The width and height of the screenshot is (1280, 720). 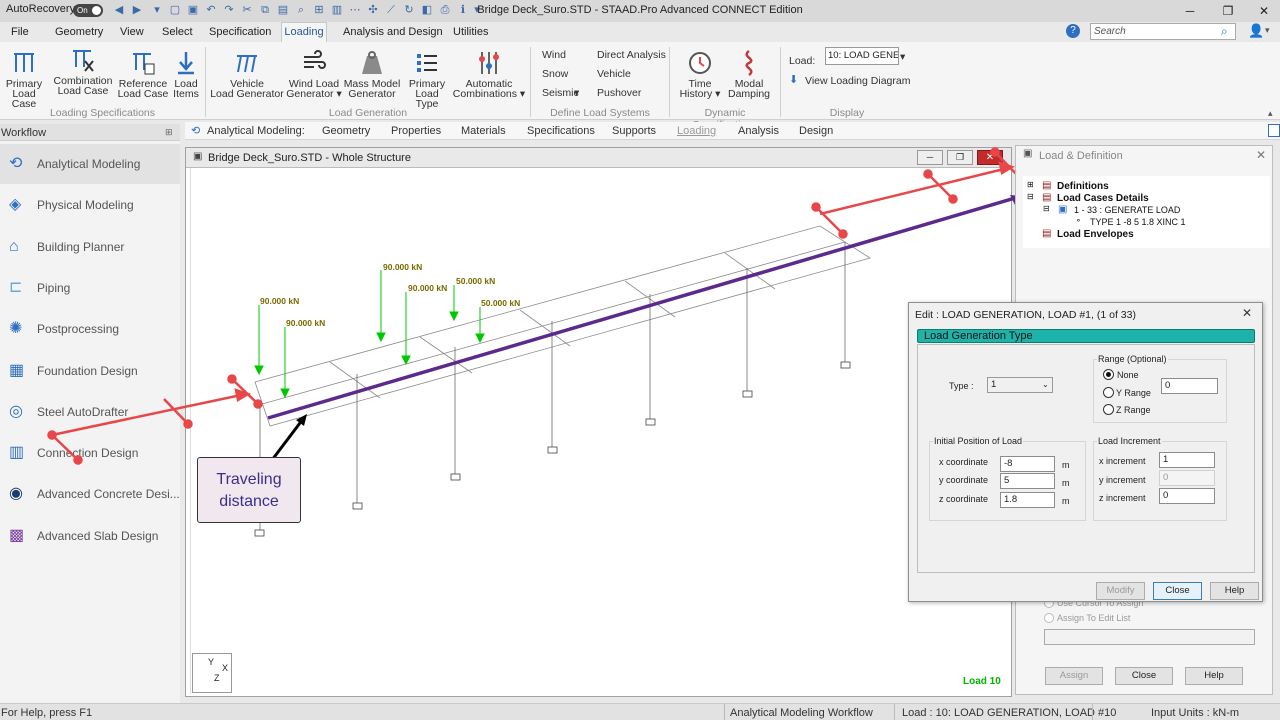 I want to click on back-icon: ◀, so click(x=119, y=10).